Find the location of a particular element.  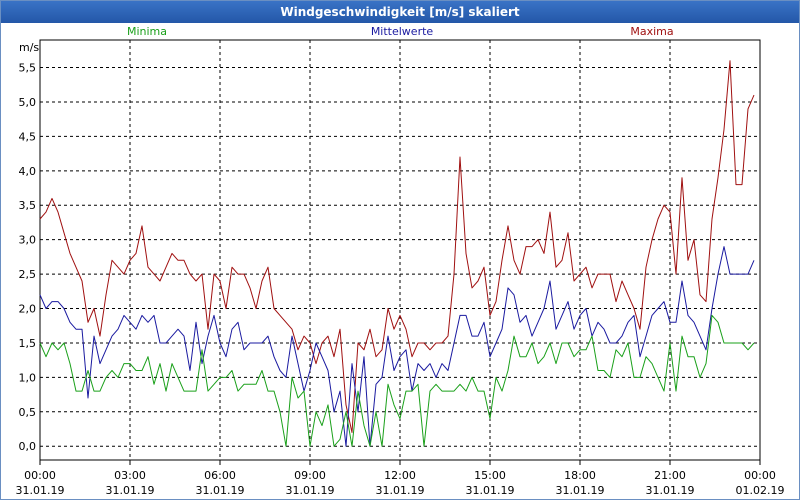

x-tick-time: 18:00 is located at coordinates (580, 475).